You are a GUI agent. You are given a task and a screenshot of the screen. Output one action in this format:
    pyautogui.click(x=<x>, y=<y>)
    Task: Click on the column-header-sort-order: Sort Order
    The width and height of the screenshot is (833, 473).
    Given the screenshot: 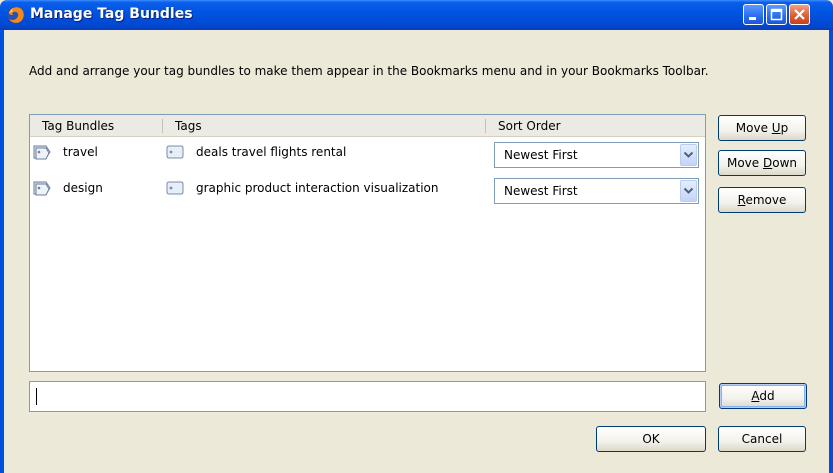 What is the action you would take?
    pyautogui.click(x=595, y=126)
    